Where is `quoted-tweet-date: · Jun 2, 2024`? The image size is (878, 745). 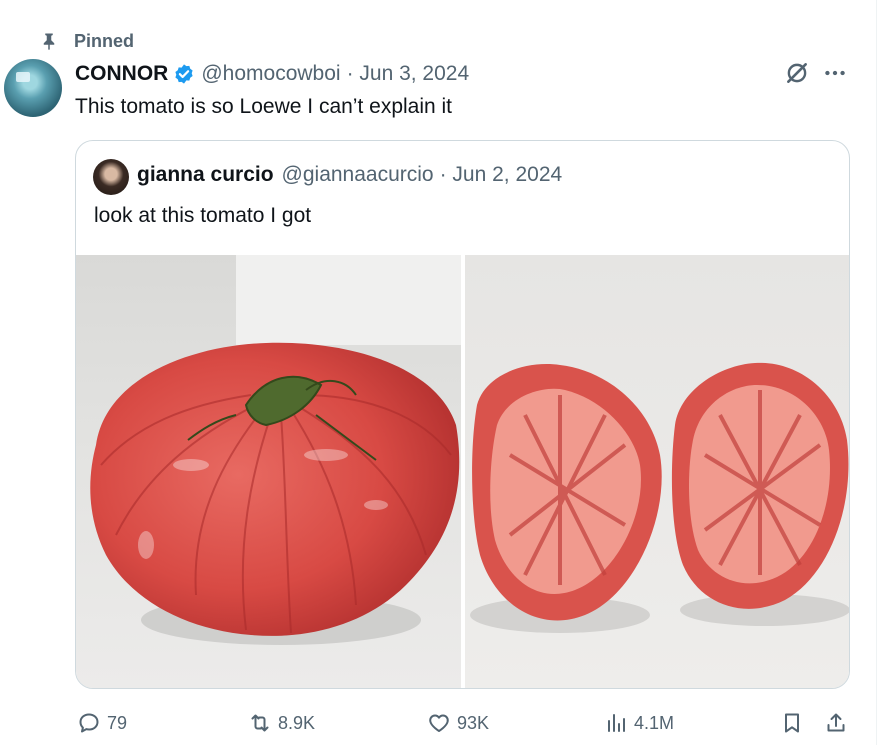
quoted-tweet-date: · Jun 2, 2024 is located at coordinates (501, 175).